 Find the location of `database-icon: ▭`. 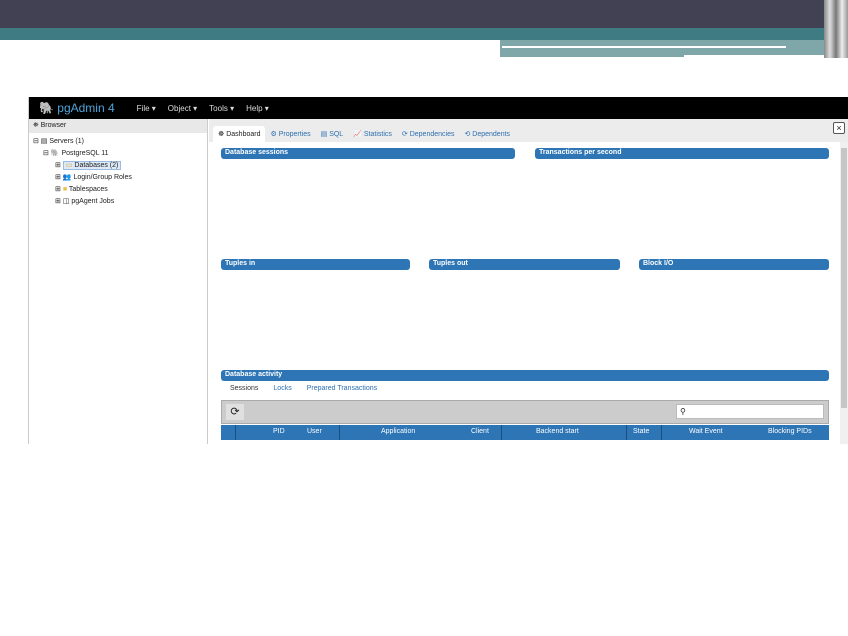

database-icon: ▭ is located at coordinates (69, 165).